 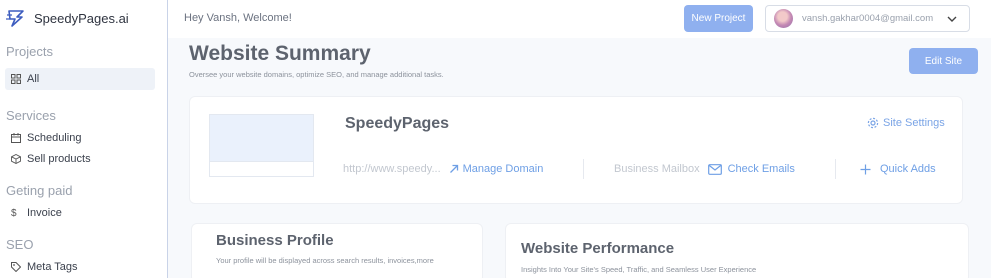 What do you see at coordinates (761, 169) in the screenshot?
I see `check-emails-label: Check Emails` at bounding box center [761, 169].